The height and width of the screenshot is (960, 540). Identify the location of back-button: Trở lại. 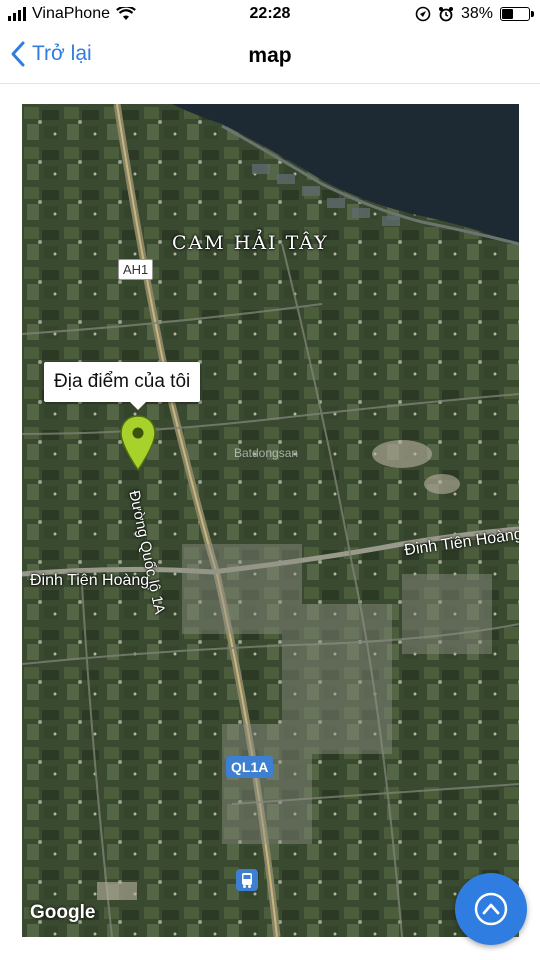
(51, 54).